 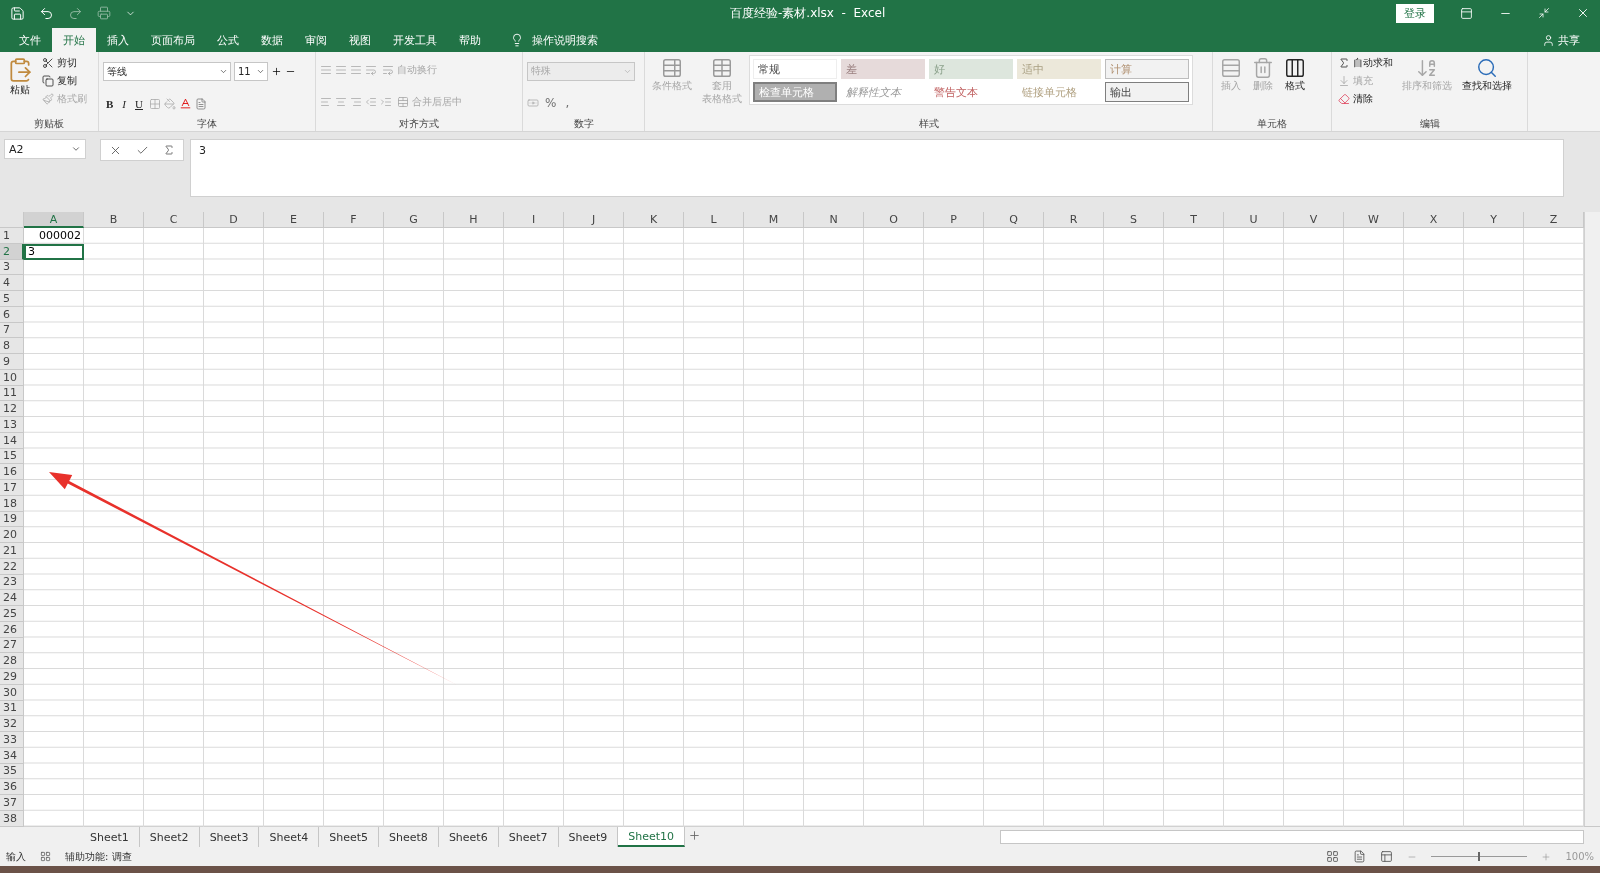 I want to click on name-box: A2, so click(x=45, y=149).